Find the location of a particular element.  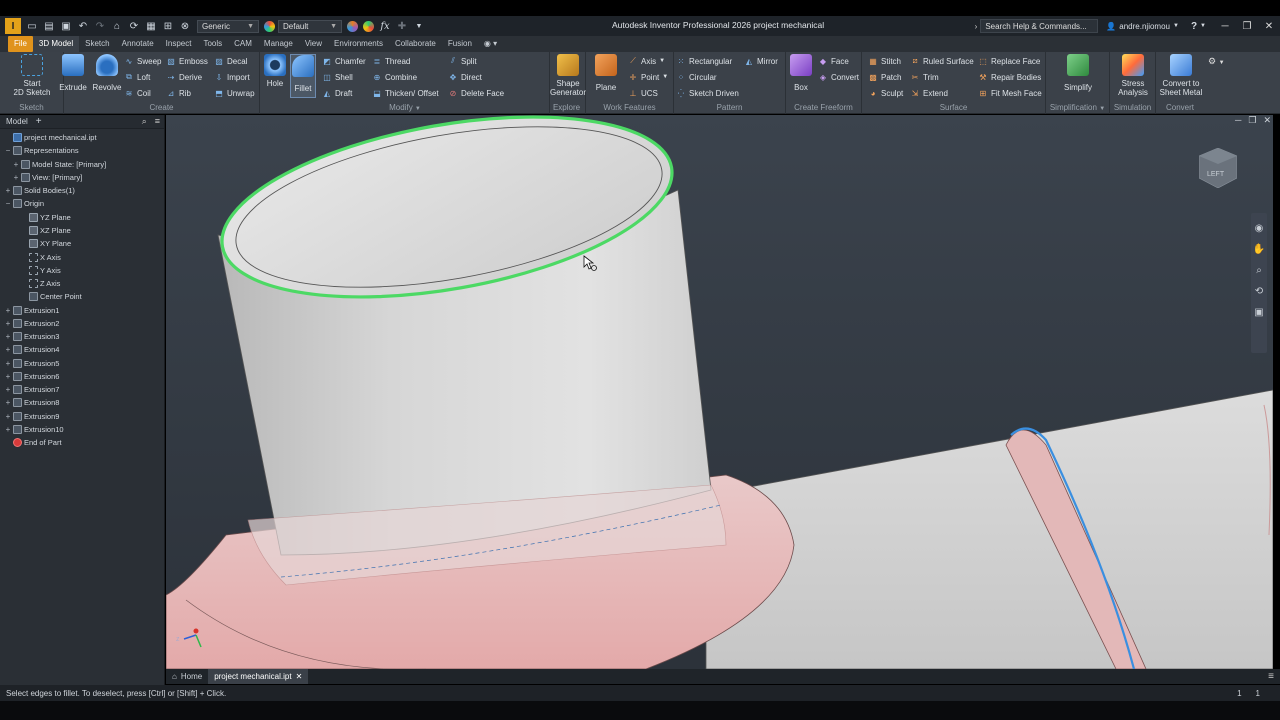

steering-wheel-icon: ◉ is located at coordinates (1259, 228).